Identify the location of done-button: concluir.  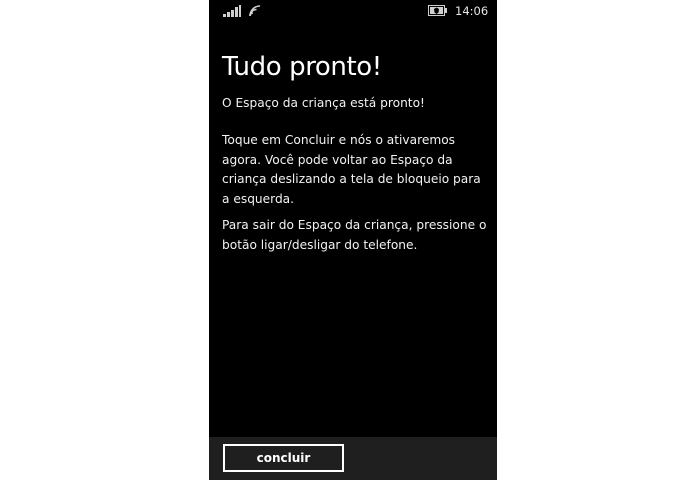
(283, 458).